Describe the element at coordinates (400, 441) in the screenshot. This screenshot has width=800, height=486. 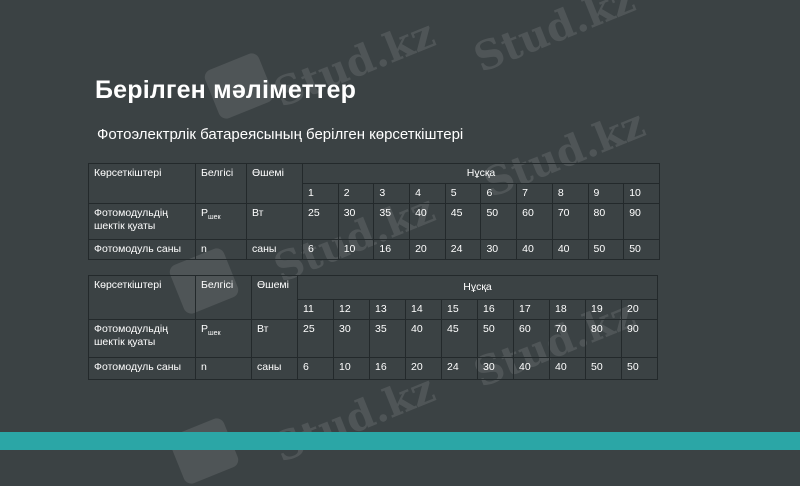
I see `accent-bar` at that location.